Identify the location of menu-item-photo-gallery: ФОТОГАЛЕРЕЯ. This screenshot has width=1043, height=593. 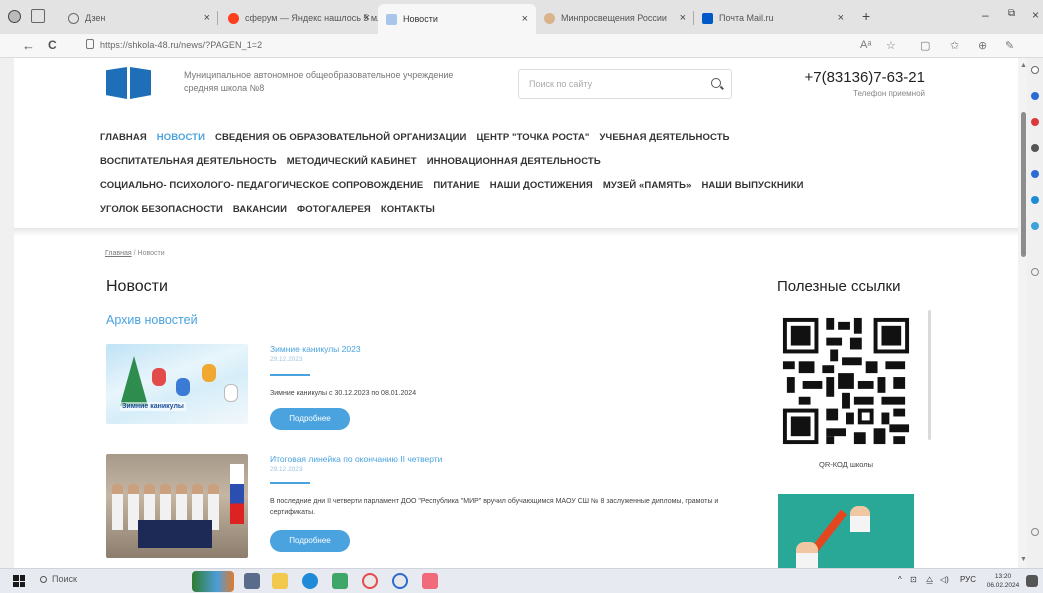
(334, 209).